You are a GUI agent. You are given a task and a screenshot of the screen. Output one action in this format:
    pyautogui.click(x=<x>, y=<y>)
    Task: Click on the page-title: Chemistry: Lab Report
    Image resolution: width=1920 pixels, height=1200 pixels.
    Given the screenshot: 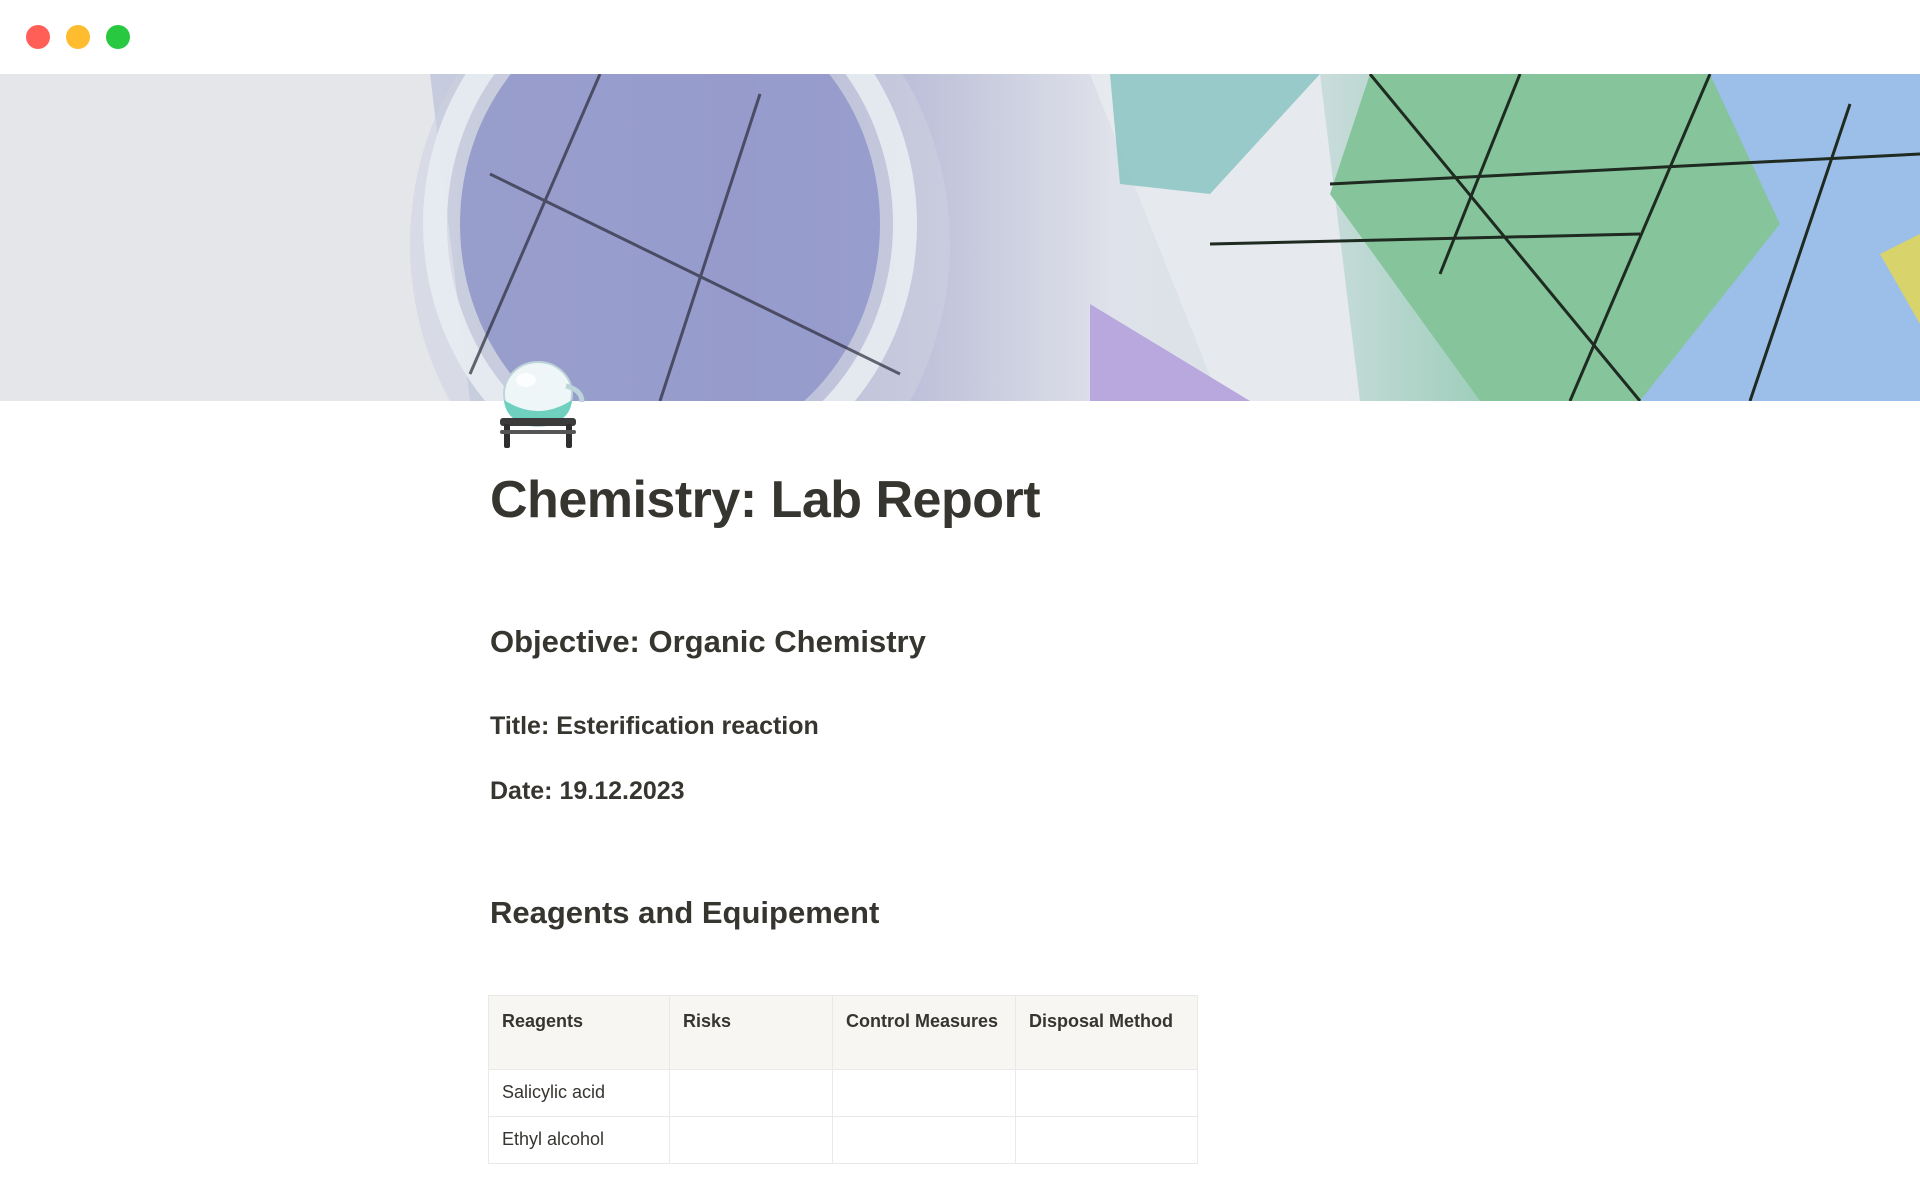 What is the action you would take?
    pyautogui.click(x=765, y=500)
    